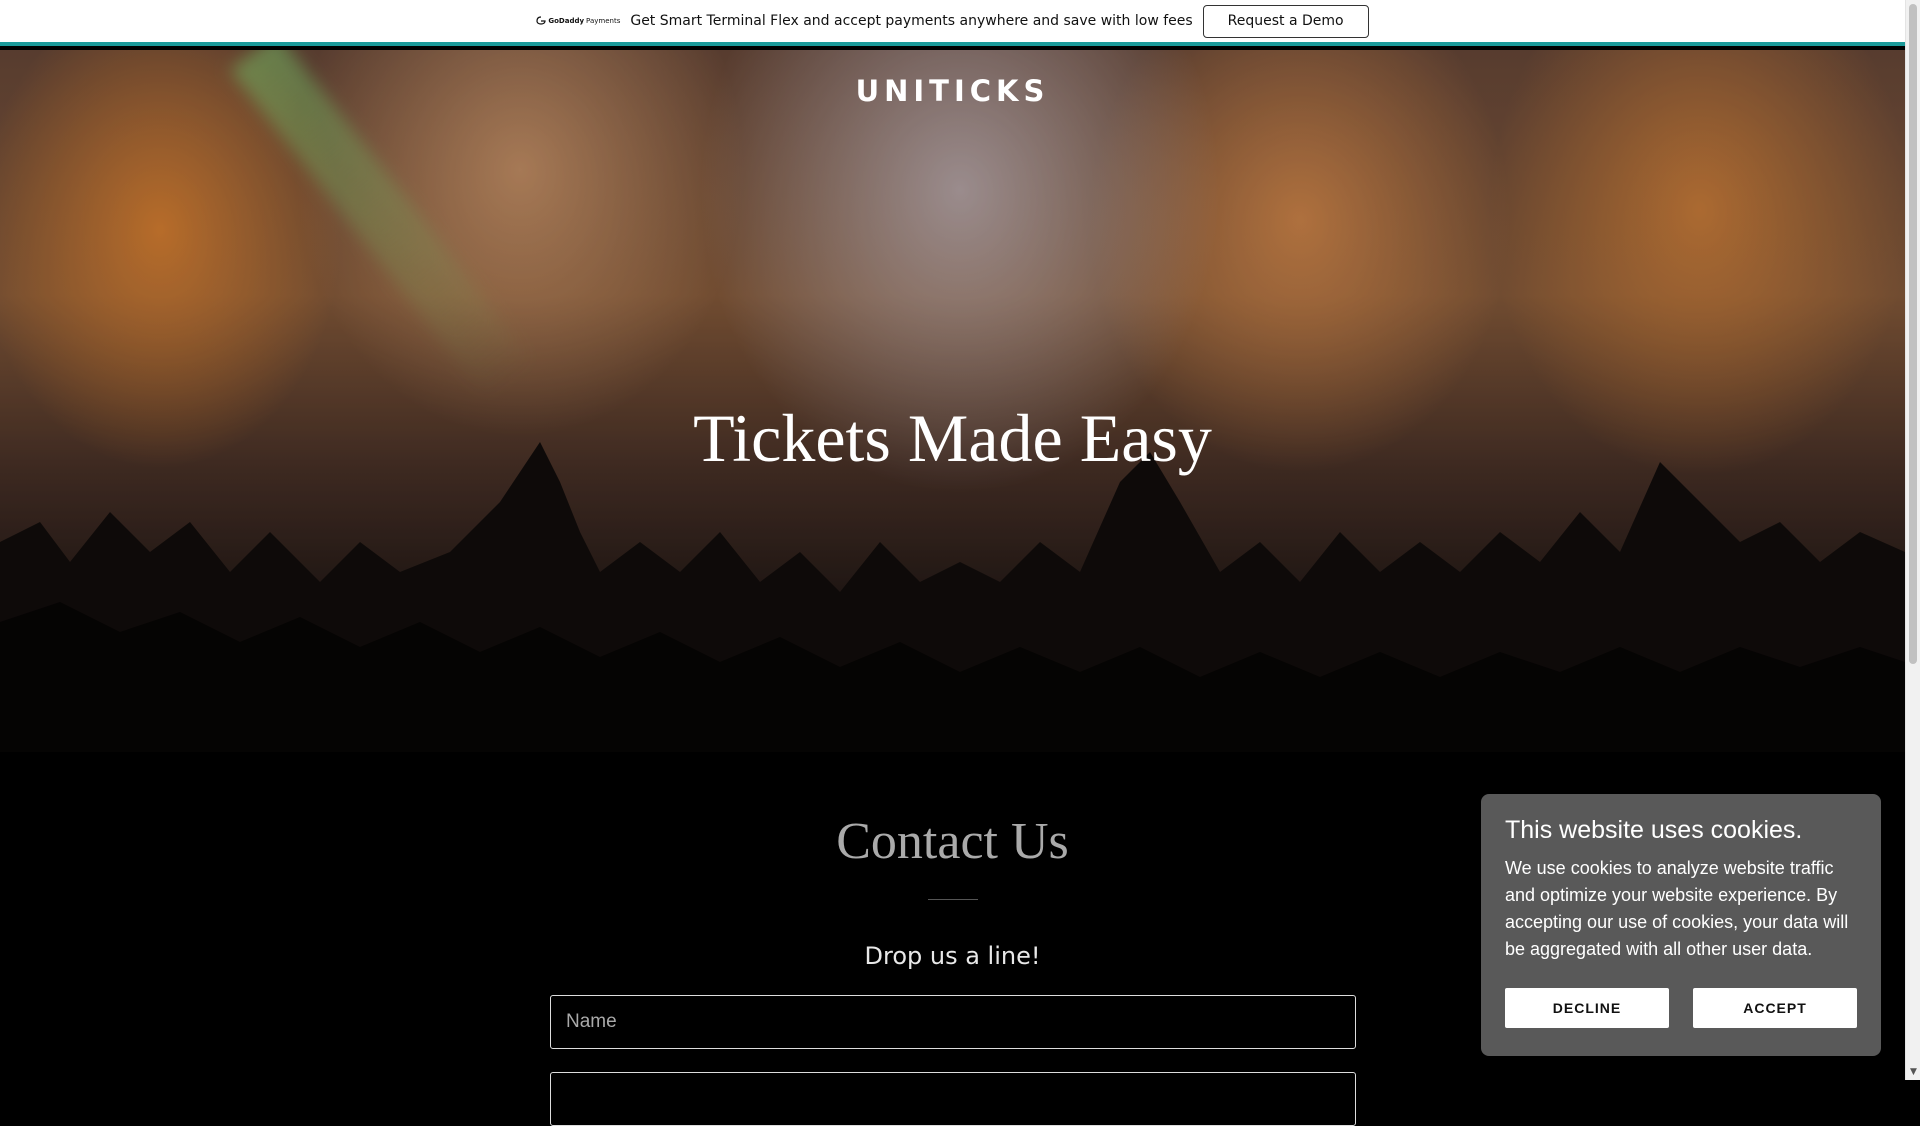 The width and height of the screenshot is (1920, 1126). I want to click on logo-brand-text: GoDaddy, so click(566, 21).